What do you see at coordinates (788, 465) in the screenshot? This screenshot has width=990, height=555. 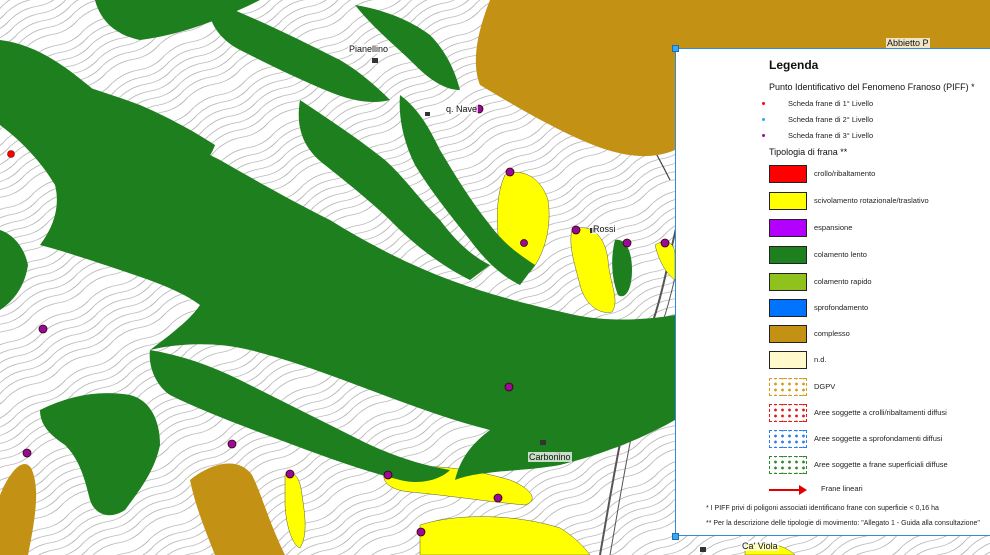 I see `swatch-frane-superficiali` at bounding box center [788, 465].